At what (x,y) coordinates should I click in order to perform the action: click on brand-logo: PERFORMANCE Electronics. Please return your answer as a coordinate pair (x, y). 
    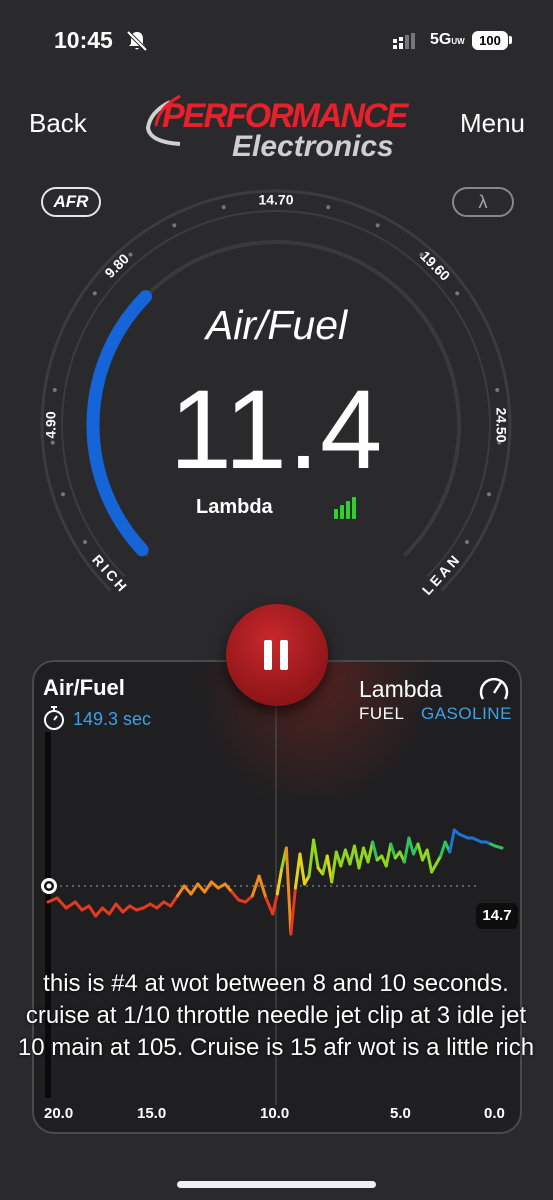
    Looking at the image, I should click on (277, 125).